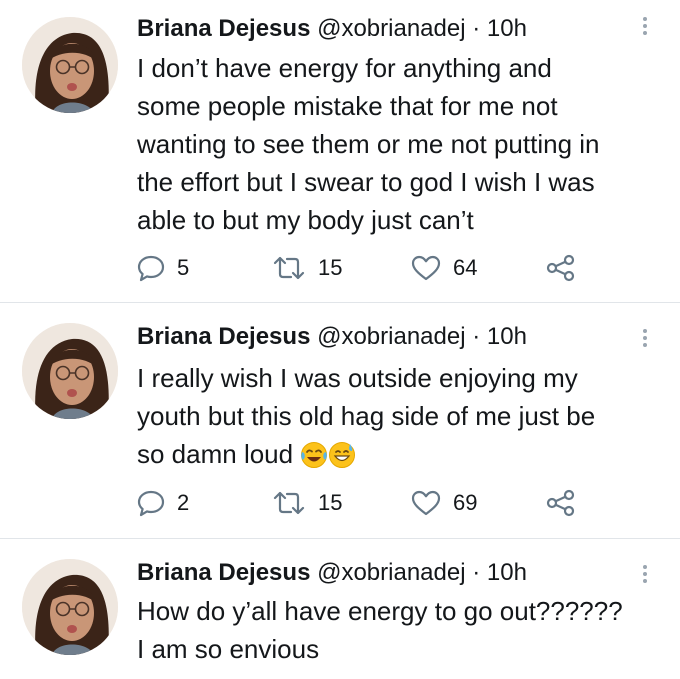 This screenshot has width=680, height=679. I want to click on like-count: 64, so click(465, 267).